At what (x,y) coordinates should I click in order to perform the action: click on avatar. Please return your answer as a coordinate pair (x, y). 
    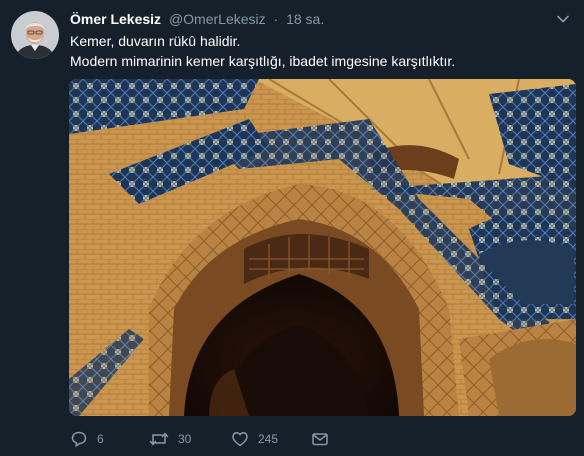
    Looking at the image, I should click on (35, 35).